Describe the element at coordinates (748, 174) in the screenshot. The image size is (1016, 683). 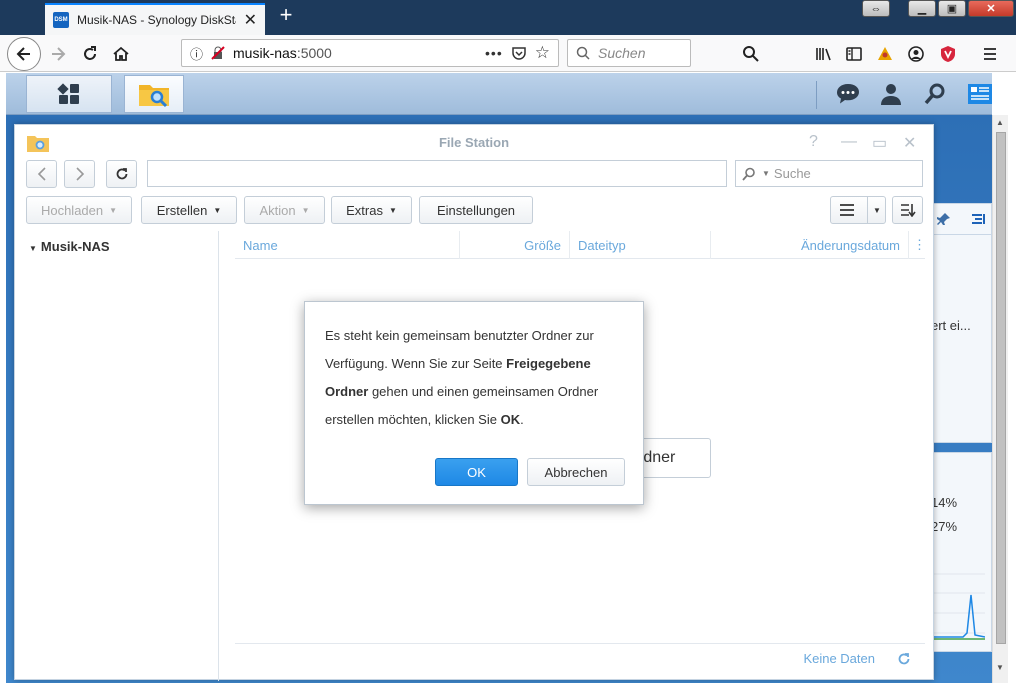
I see `search-icon` at that location.